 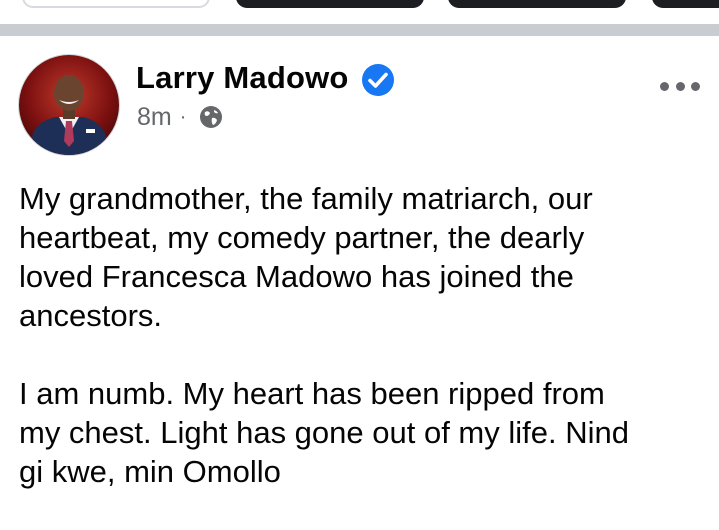 I want to click on more-options-icon, so click(x=680, y=86).